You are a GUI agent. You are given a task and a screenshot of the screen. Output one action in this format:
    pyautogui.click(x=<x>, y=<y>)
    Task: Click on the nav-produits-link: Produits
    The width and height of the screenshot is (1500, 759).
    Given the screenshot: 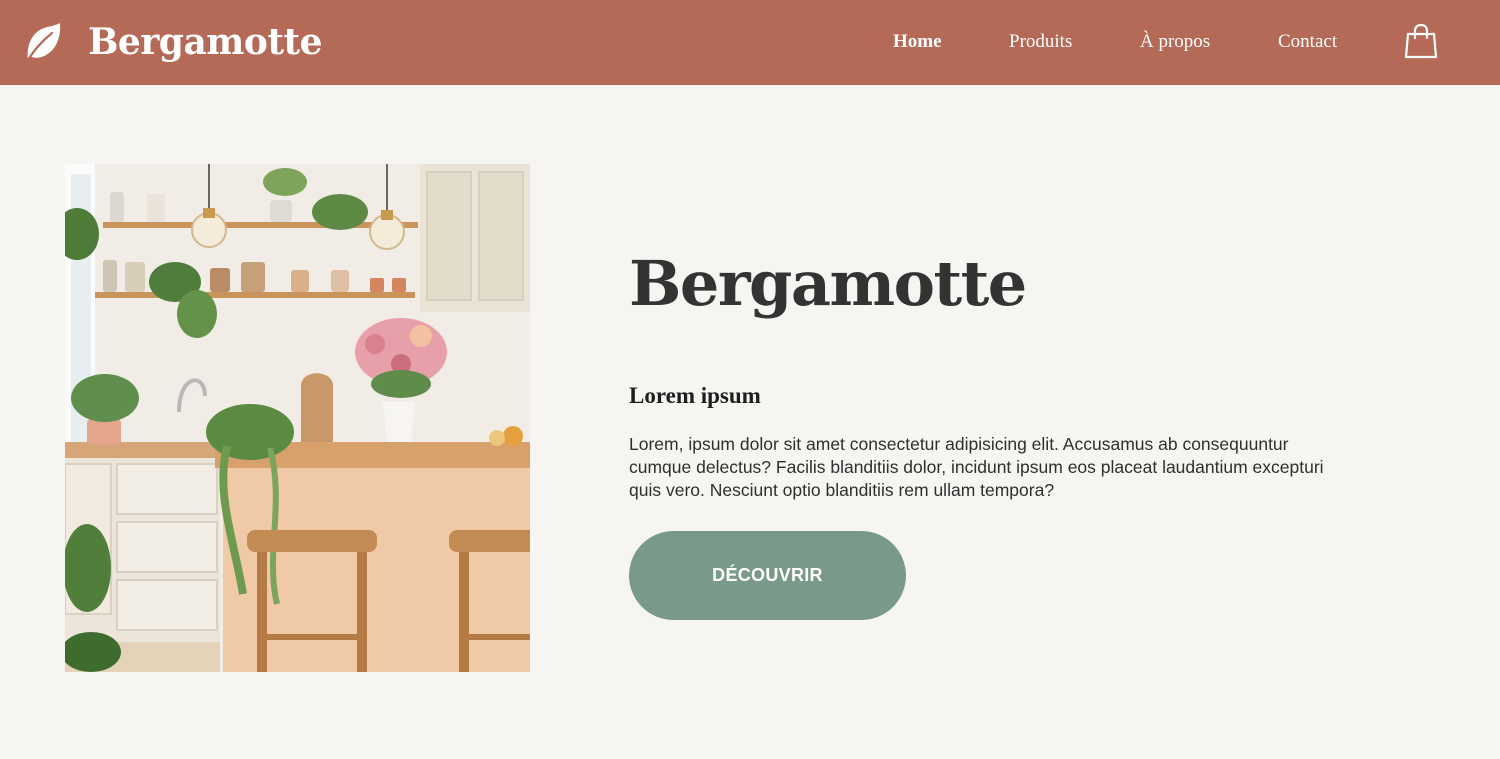 What is the action you would take?
    pyautogui.click(x=1040, y=42)
    